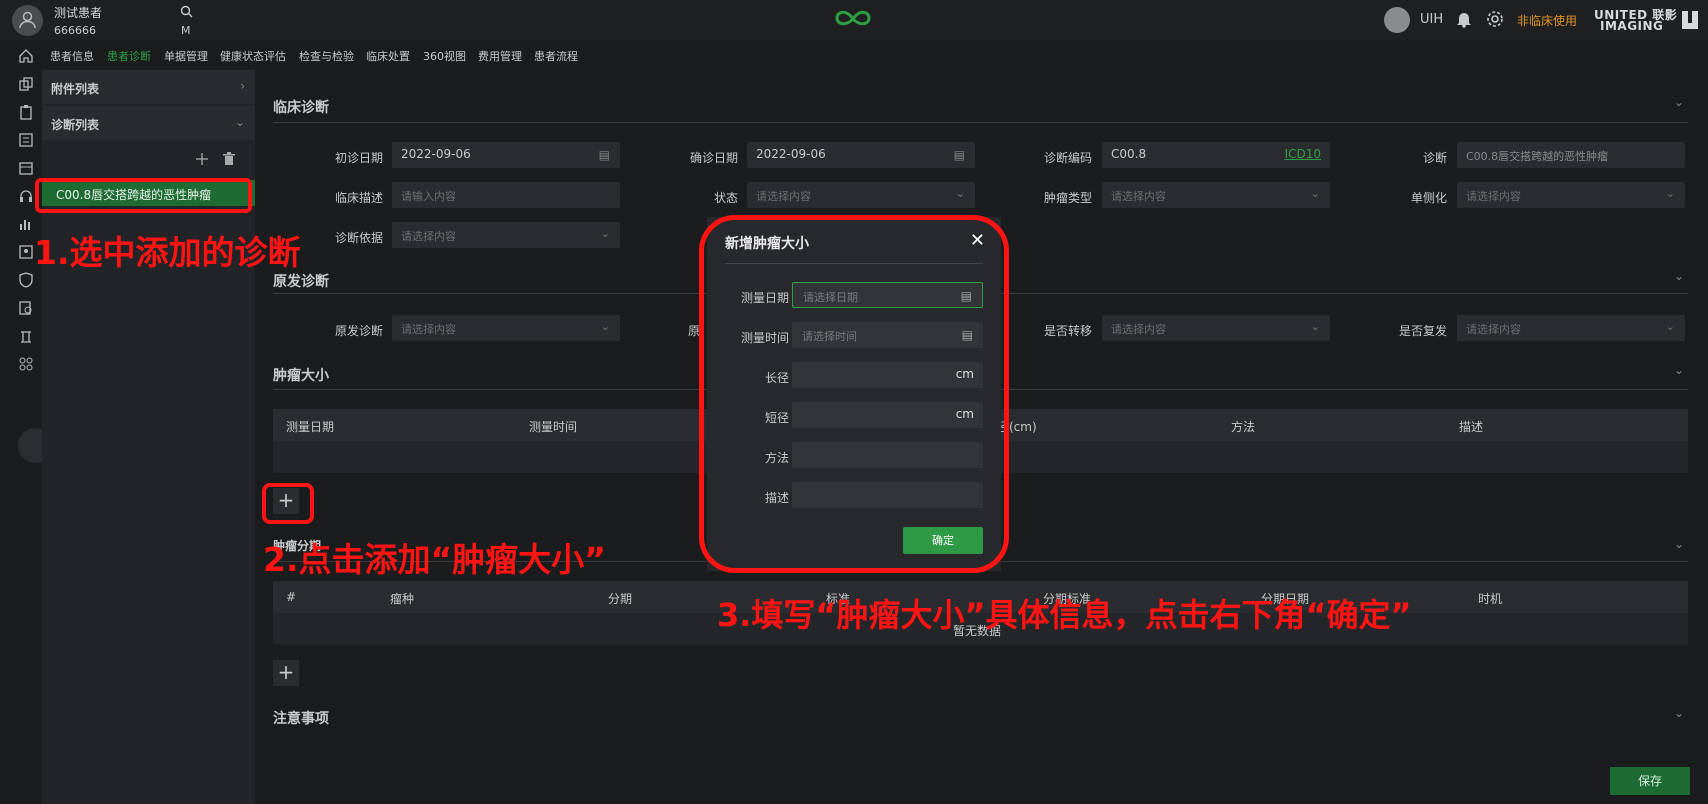 The image size is (1708, 804). What do you see at coordinates (1129, 154) in the screenshot?
I see `diagnosis-code-value: C00.8` at bounding box center [1129, 154].